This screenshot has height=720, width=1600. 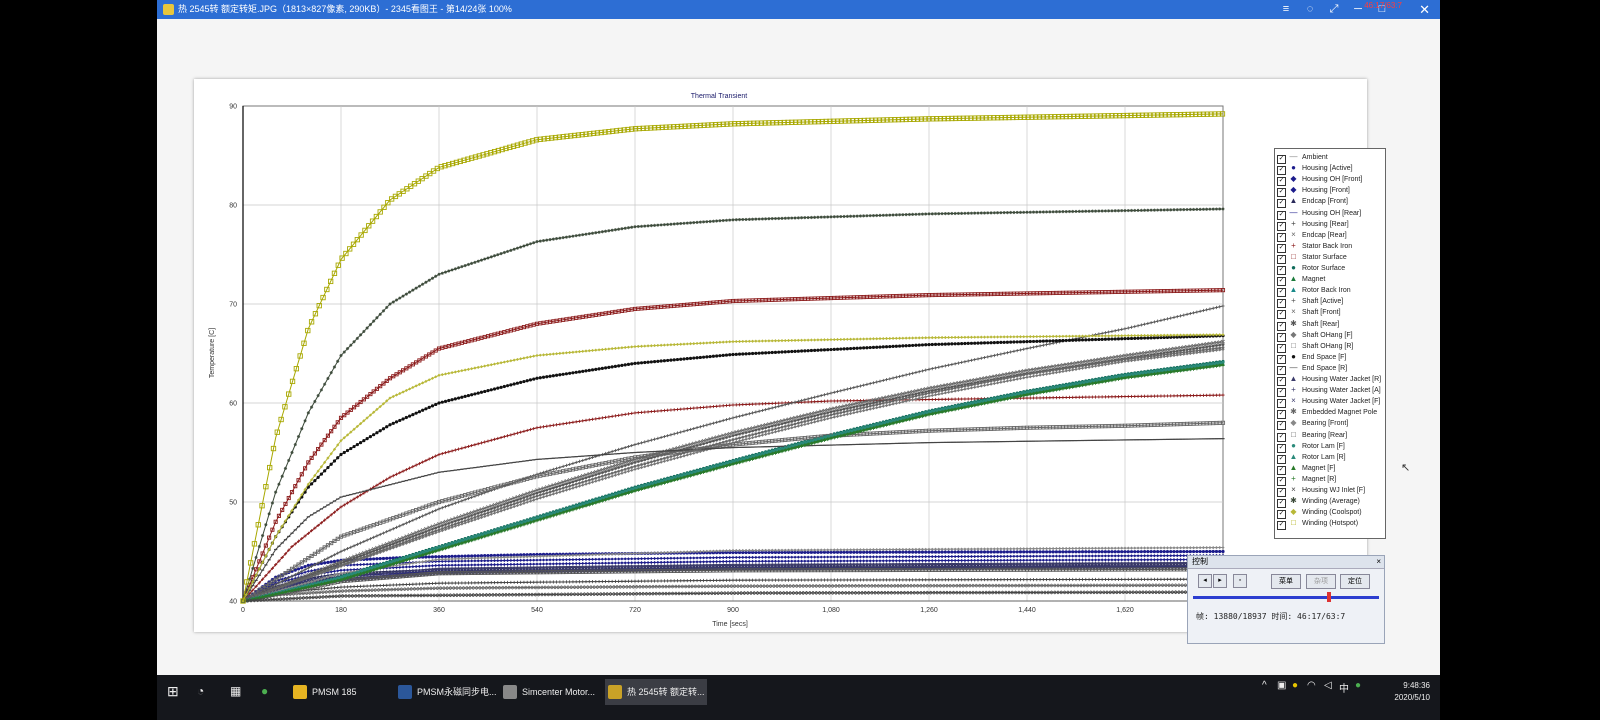 What do you see at coordinates (929, 610) in the screenshot?
I see `x-tick-label: 1,260` at bounding box center [929, 610].